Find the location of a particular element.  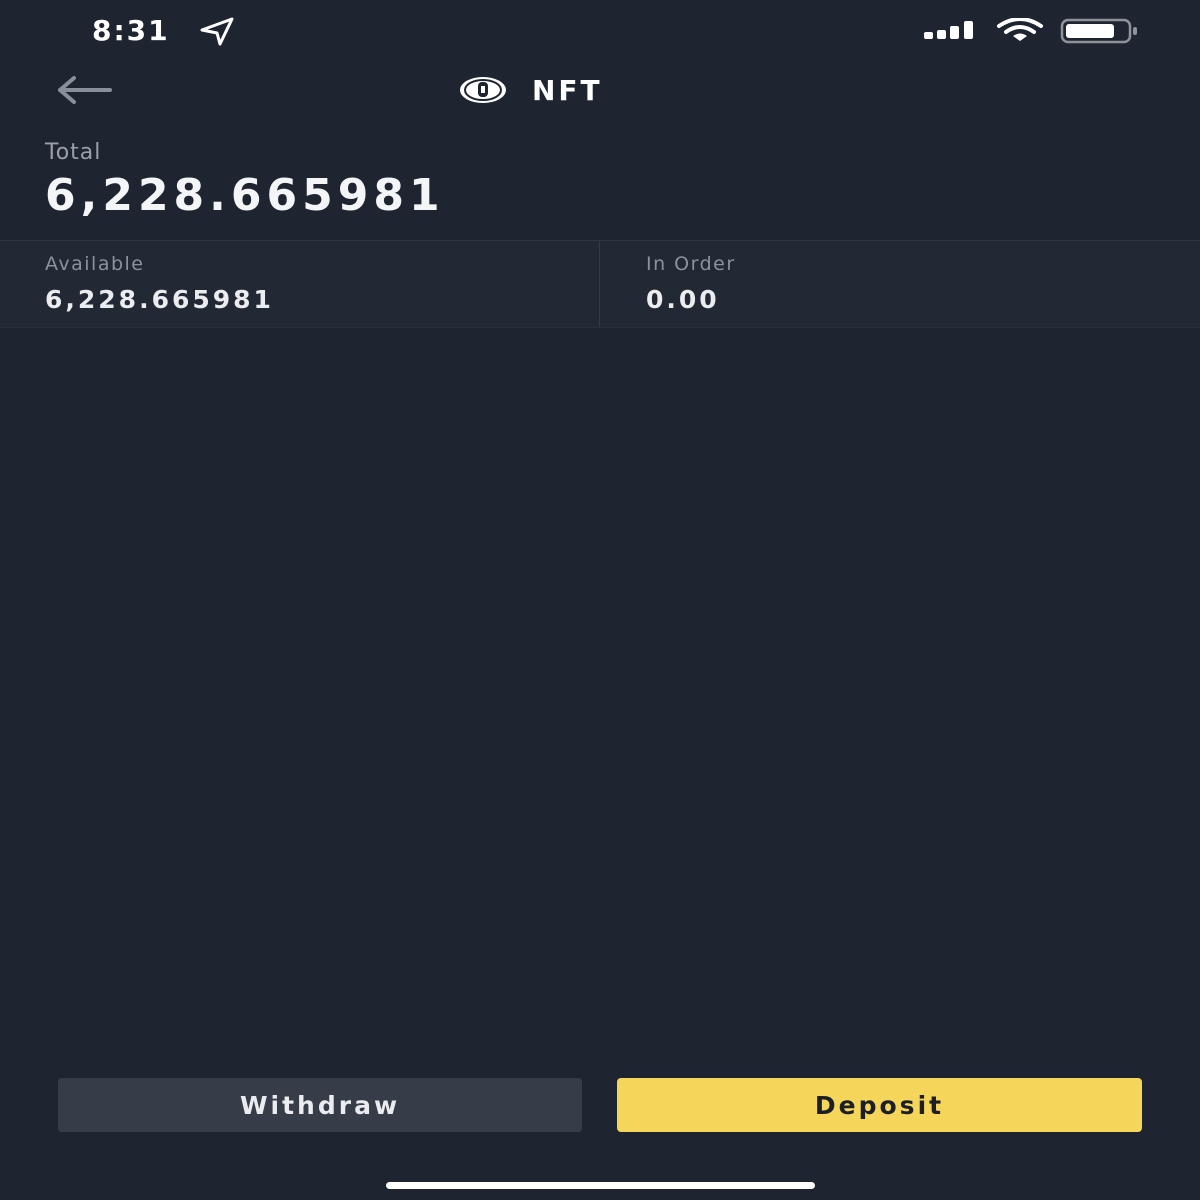

total-section: Total 6,228.665981 is located at coordinates (600, 185).